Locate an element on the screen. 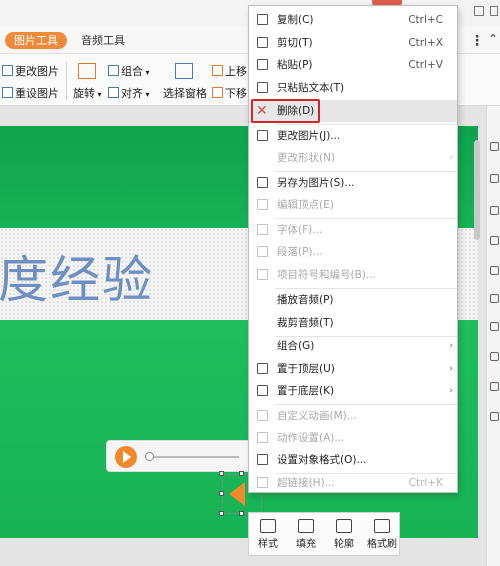 This screenshot has height=566, width=500. settings-icon is located at coordinates (494, 240).